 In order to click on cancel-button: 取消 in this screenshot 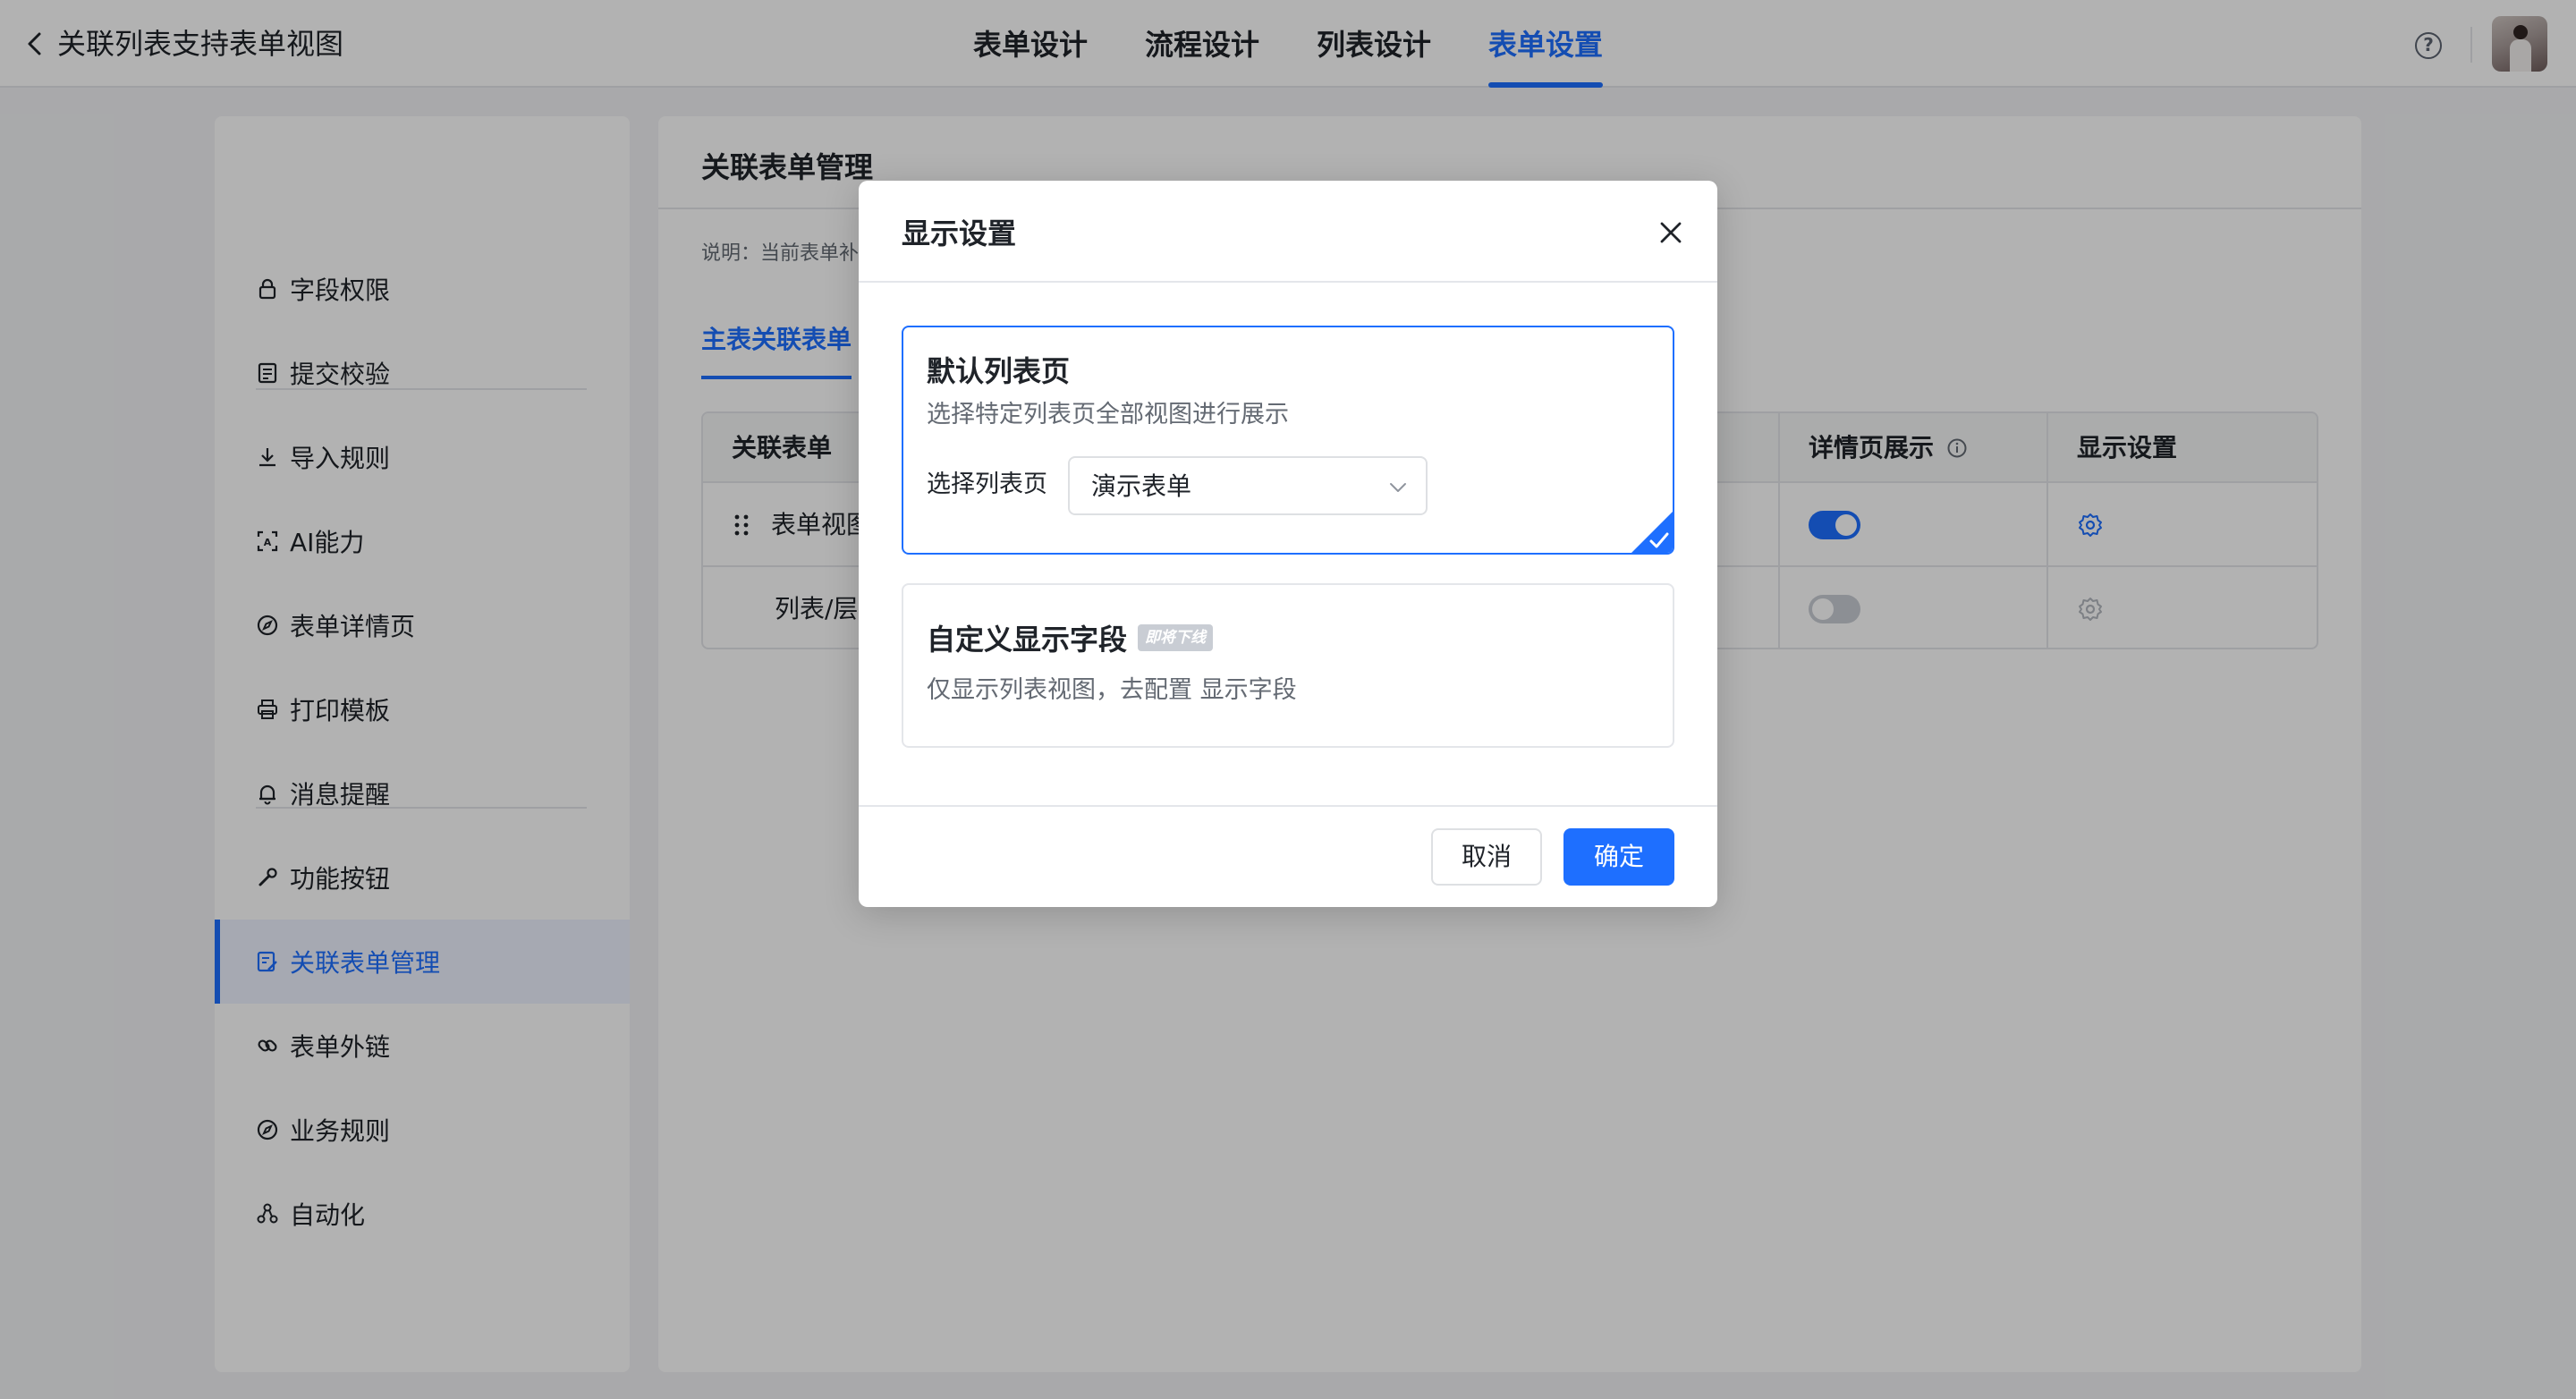, I will do `click(1486, 857)`.